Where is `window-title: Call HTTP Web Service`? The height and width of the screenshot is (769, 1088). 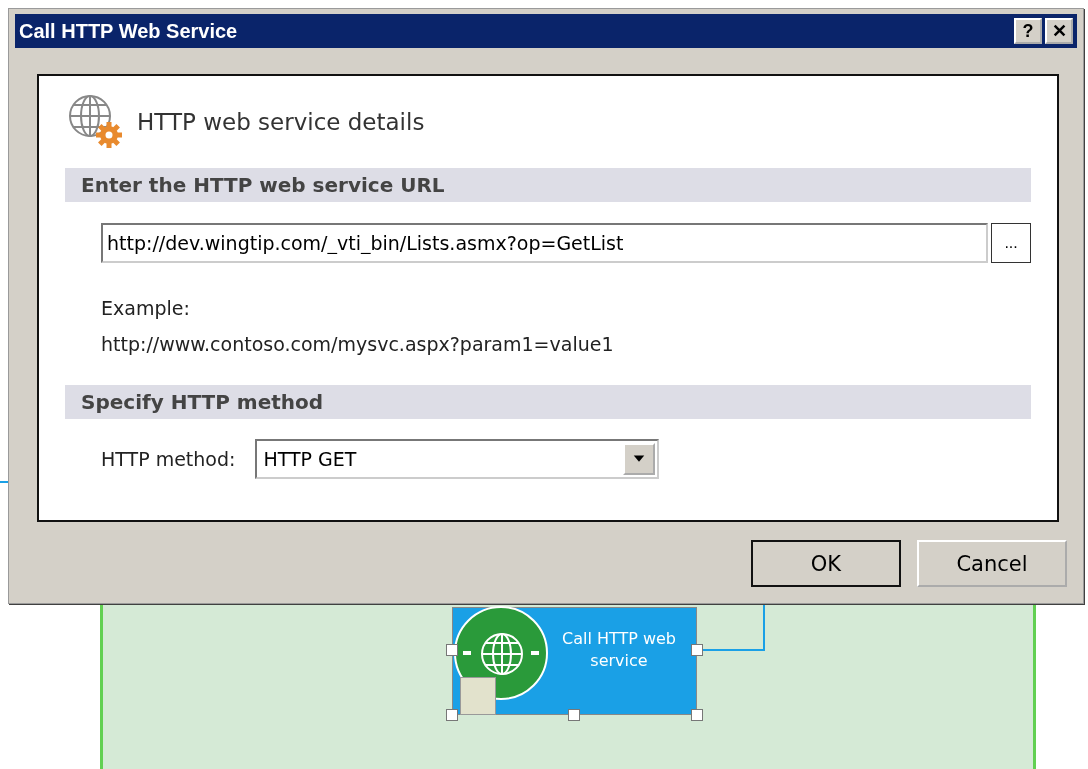
window-title: Call HTTP Web Service is located at coordinates (128, 31).